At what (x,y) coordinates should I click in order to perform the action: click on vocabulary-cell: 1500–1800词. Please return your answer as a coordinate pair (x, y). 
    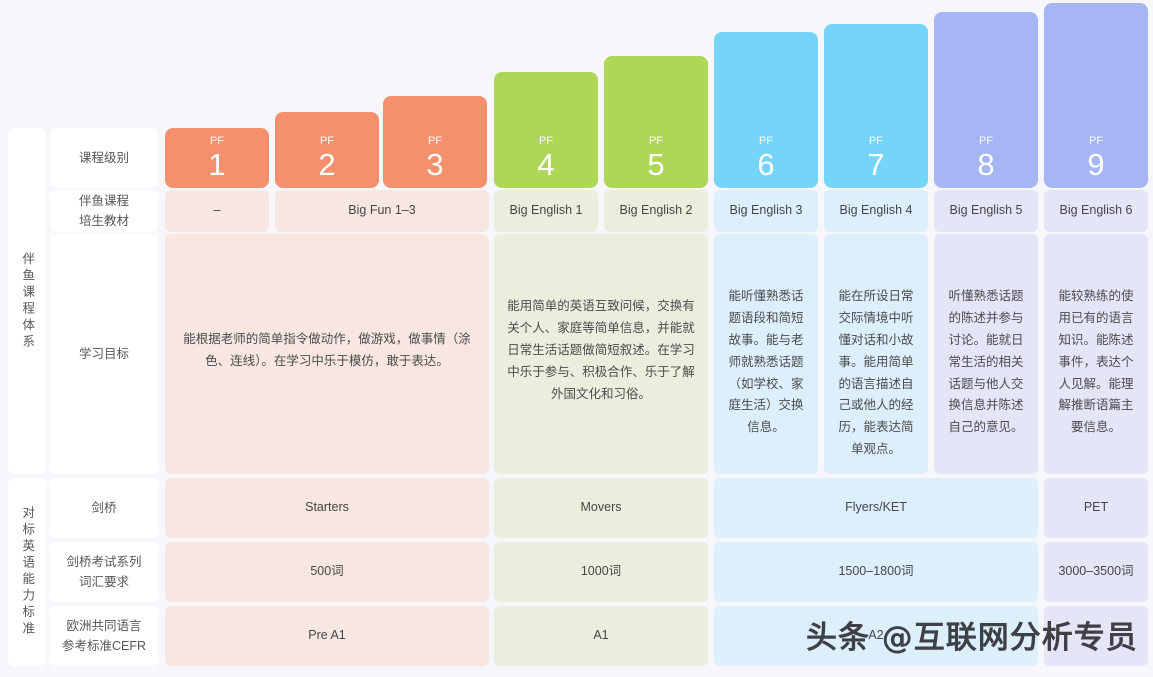
    Looking at the image, I should click on (876, 572).